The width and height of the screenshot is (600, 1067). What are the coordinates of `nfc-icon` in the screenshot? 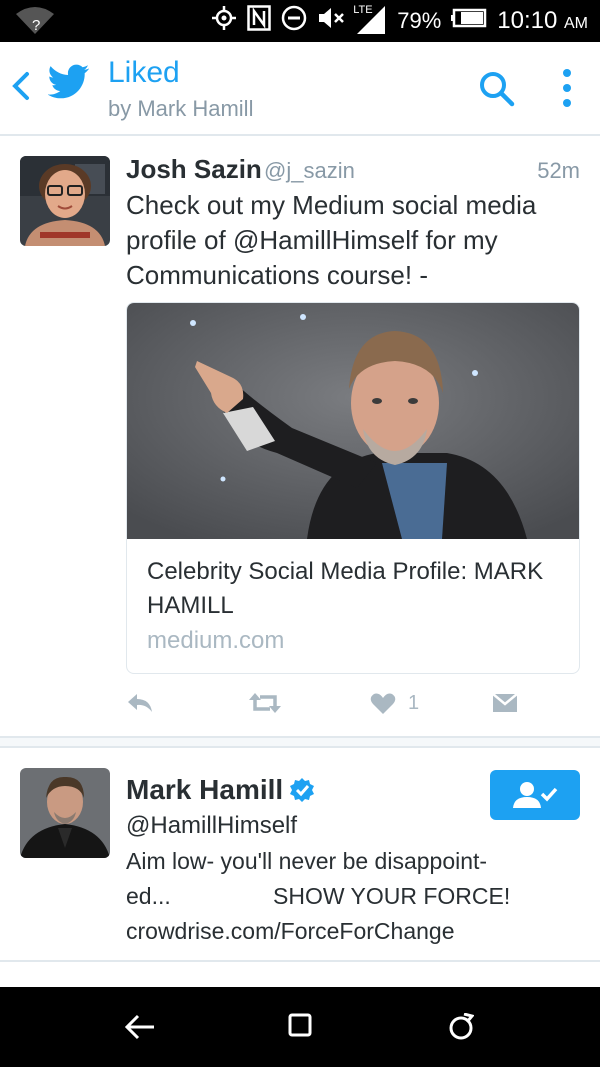 It's located at (259, 21).